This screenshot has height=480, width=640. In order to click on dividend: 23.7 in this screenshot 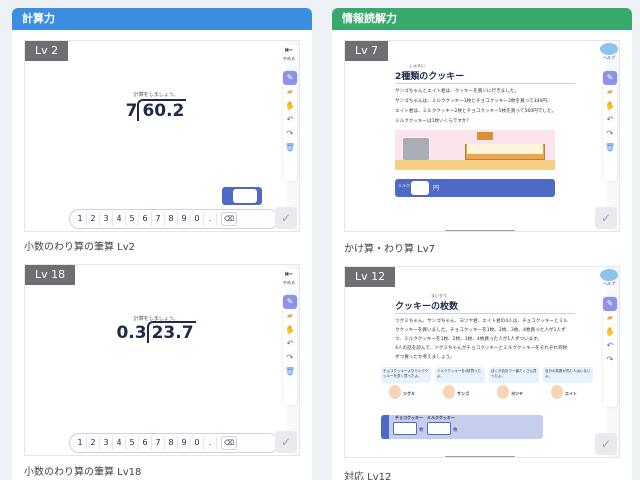, I will do `click(171, 332)`.